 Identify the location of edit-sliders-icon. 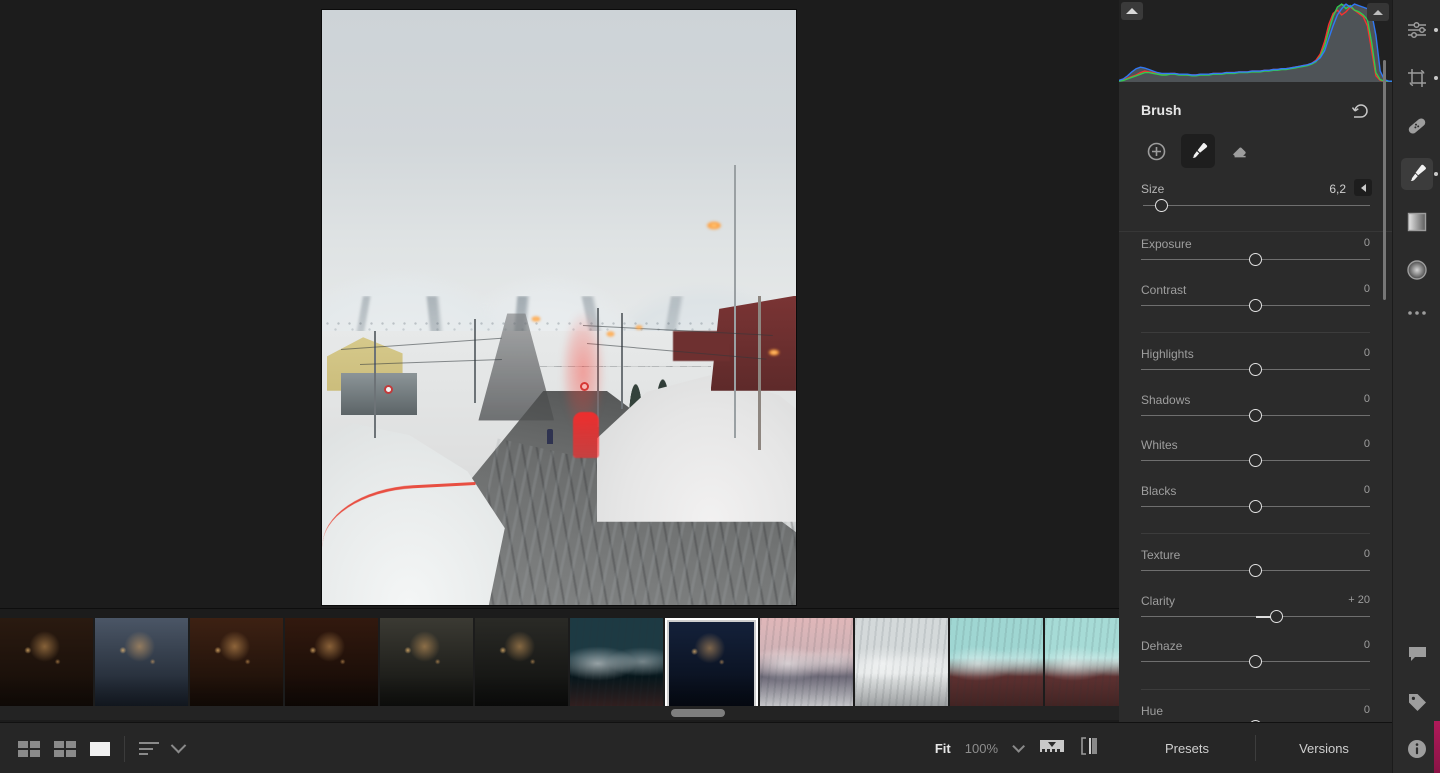
(1417, 30).